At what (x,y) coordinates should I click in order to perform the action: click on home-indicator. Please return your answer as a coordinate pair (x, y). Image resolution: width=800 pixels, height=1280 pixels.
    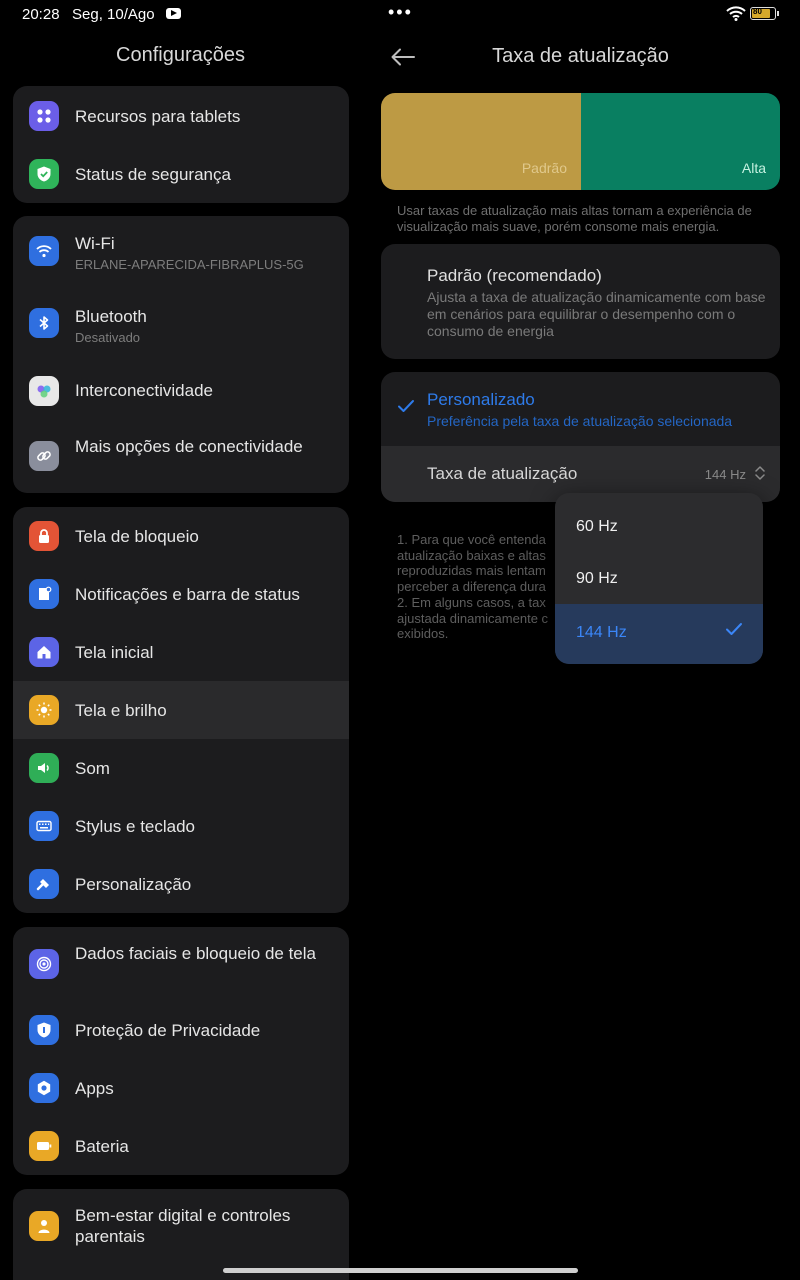
    Looking at the image, I should click on (400, 1270).